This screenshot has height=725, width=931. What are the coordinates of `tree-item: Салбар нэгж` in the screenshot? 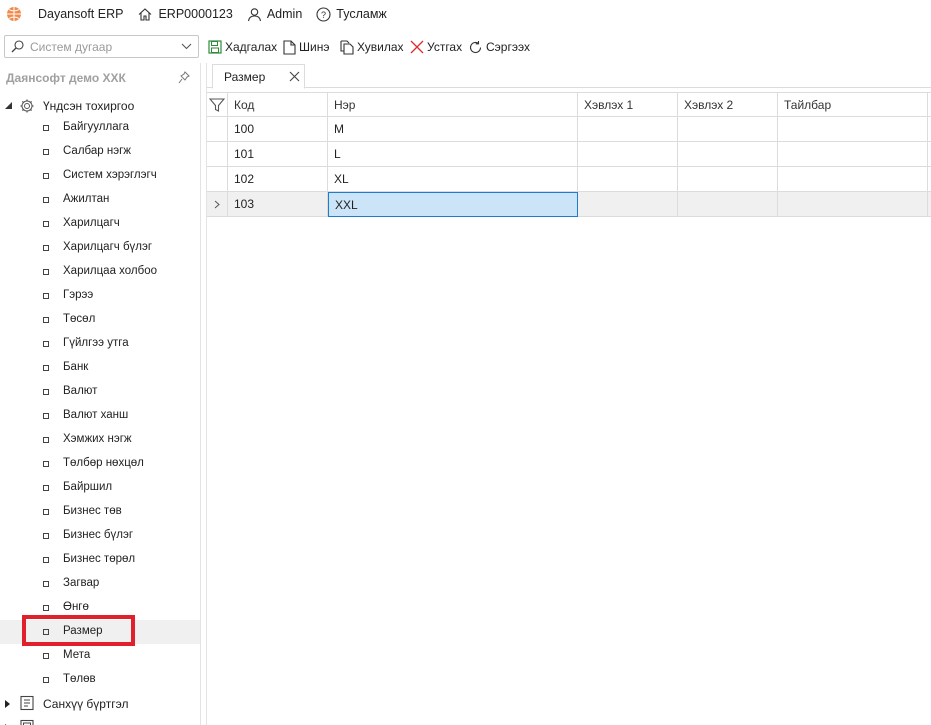 It's located at (100, 152).